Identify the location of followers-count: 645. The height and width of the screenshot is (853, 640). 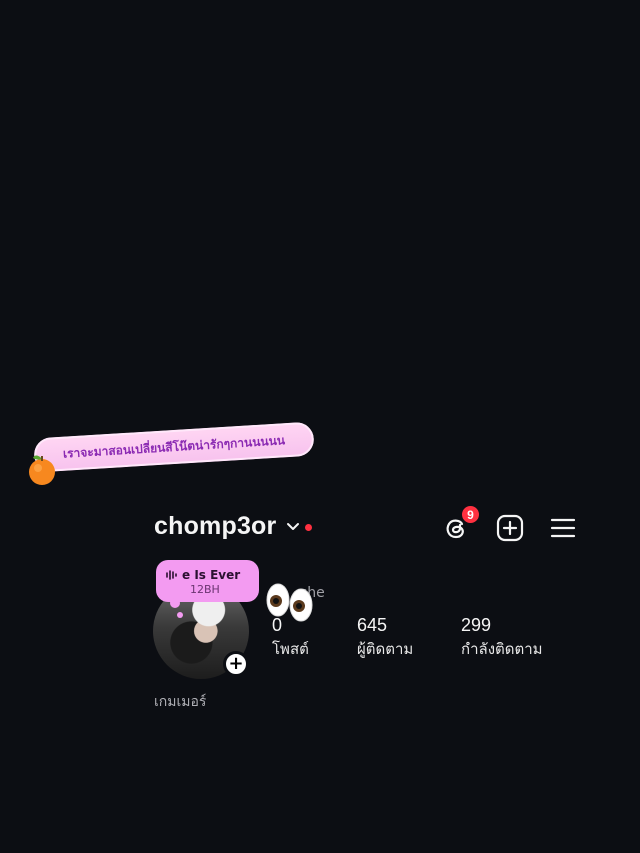
(372, 625).